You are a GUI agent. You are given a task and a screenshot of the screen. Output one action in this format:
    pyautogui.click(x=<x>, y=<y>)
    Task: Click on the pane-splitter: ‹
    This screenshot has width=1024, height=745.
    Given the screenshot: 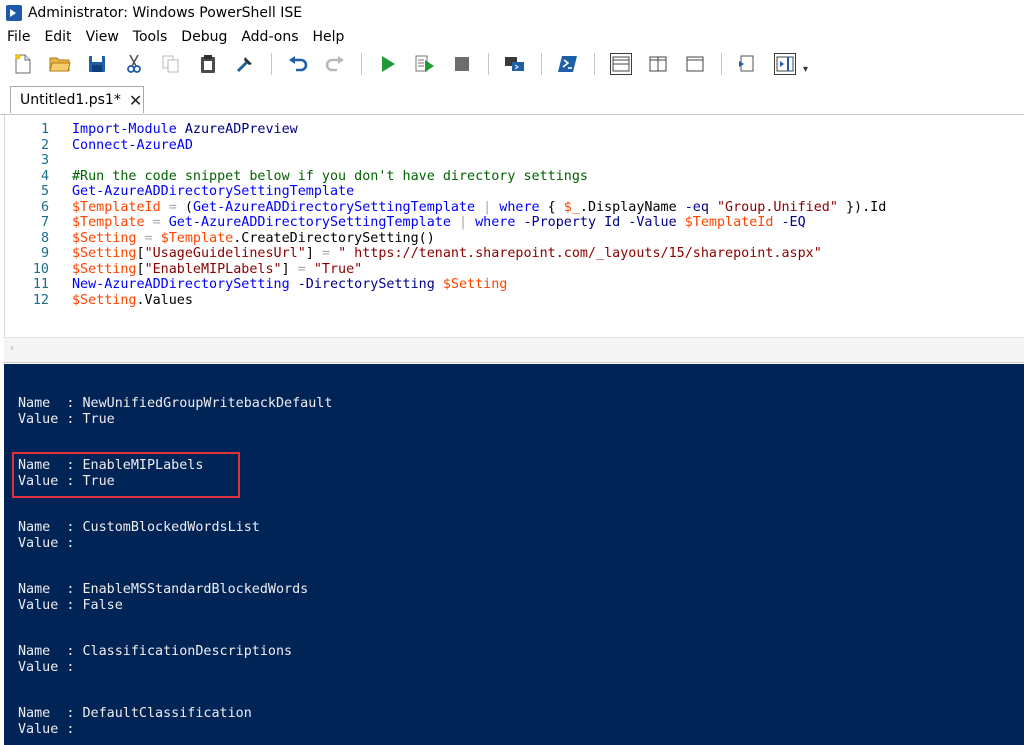 What is the action you would take?
    pyautogui.click(x=514, y=350)
    